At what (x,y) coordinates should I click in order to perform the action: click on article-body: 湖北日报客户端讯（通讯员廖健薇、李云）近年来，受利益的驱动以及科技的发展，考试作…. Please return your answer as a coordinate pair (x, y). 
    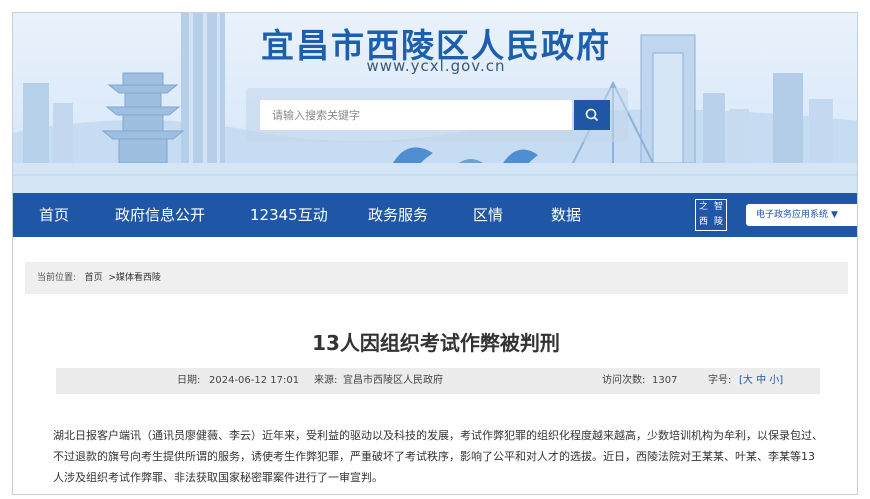
    Looking at the image, I should click on (438, 456).